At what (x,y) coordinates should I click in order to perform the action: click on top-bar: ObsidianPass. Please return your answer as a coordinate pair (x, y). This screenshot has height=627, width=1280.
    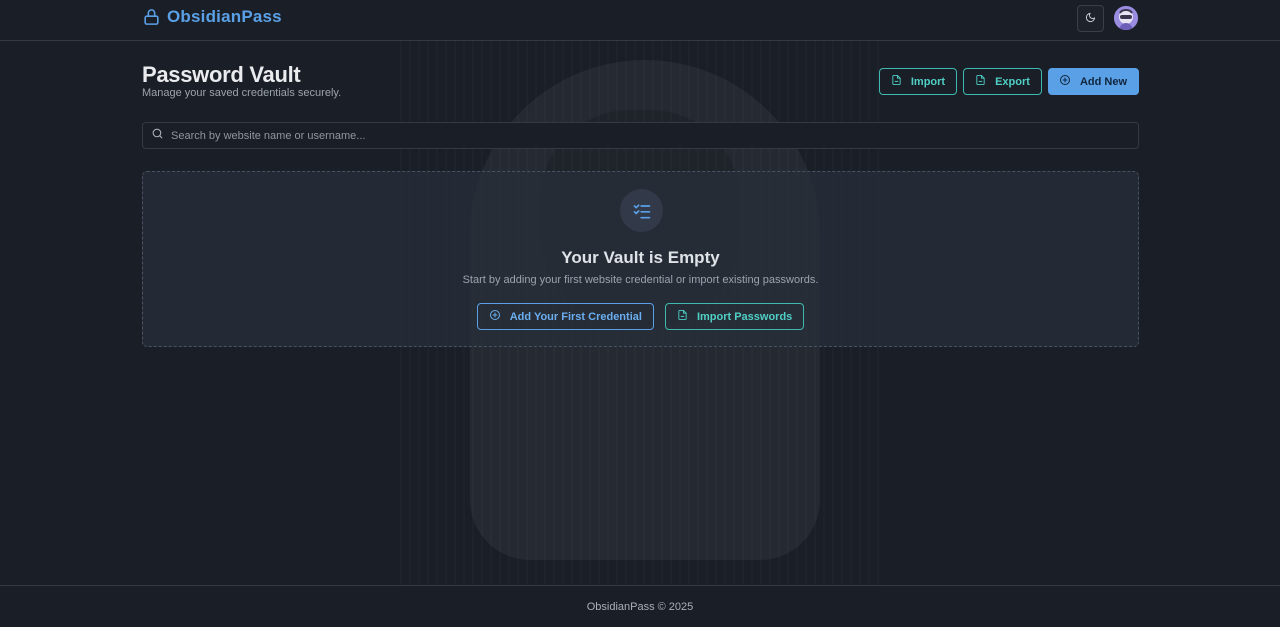
    Looking at the image, I should click on (640, 20).